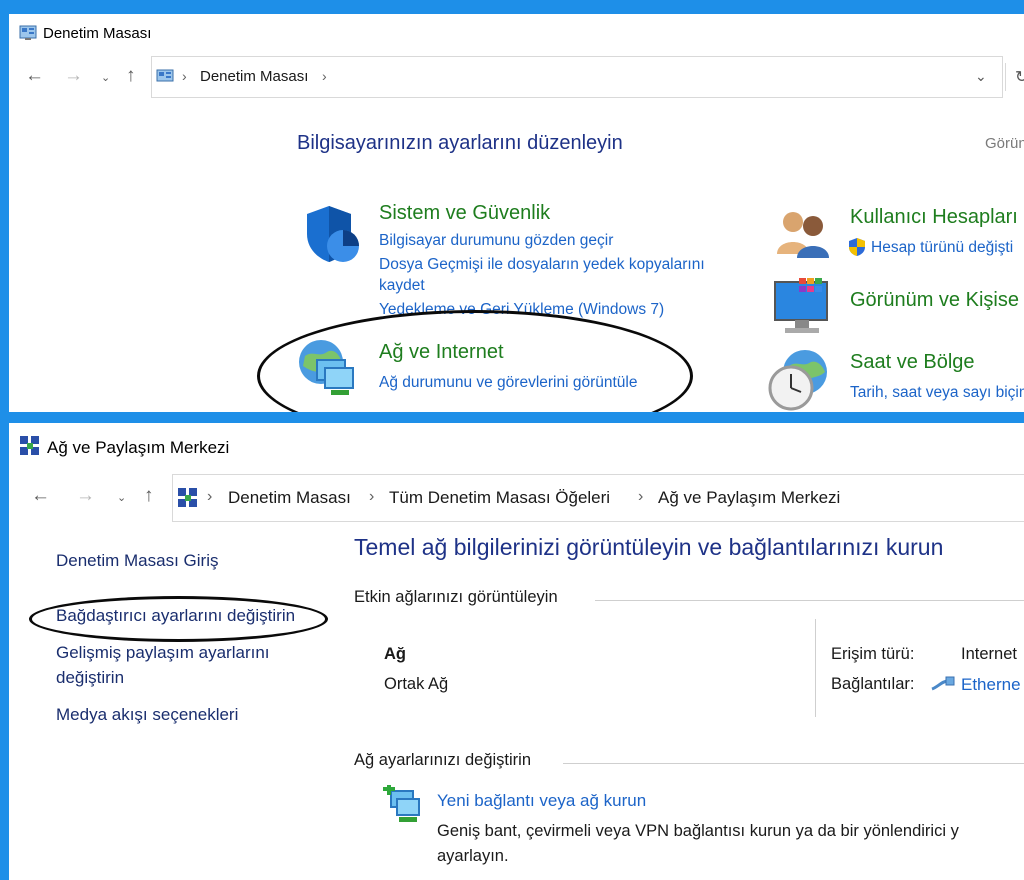  Describe the element at coordinates (473, 856) in the screenshot. I see `new-connection-description-cont: ayarlayın.` at that location.